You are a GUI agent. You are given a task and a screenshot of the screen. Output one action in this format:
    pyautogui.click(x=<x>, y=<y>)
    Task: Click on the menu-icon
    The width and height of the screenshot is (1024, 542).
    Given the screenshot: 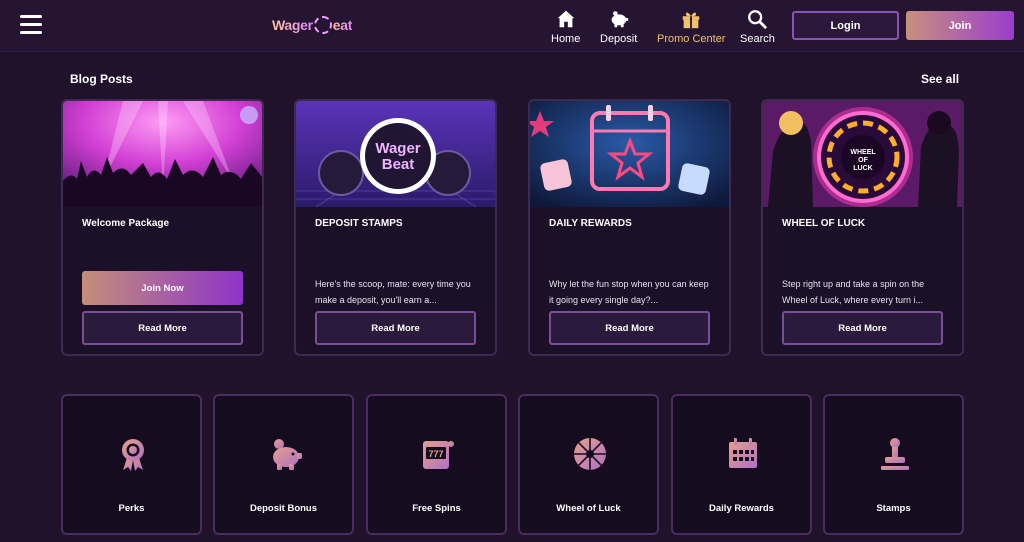 What is the action you would take?
    pyautogui.click(x=31, y=25)
    